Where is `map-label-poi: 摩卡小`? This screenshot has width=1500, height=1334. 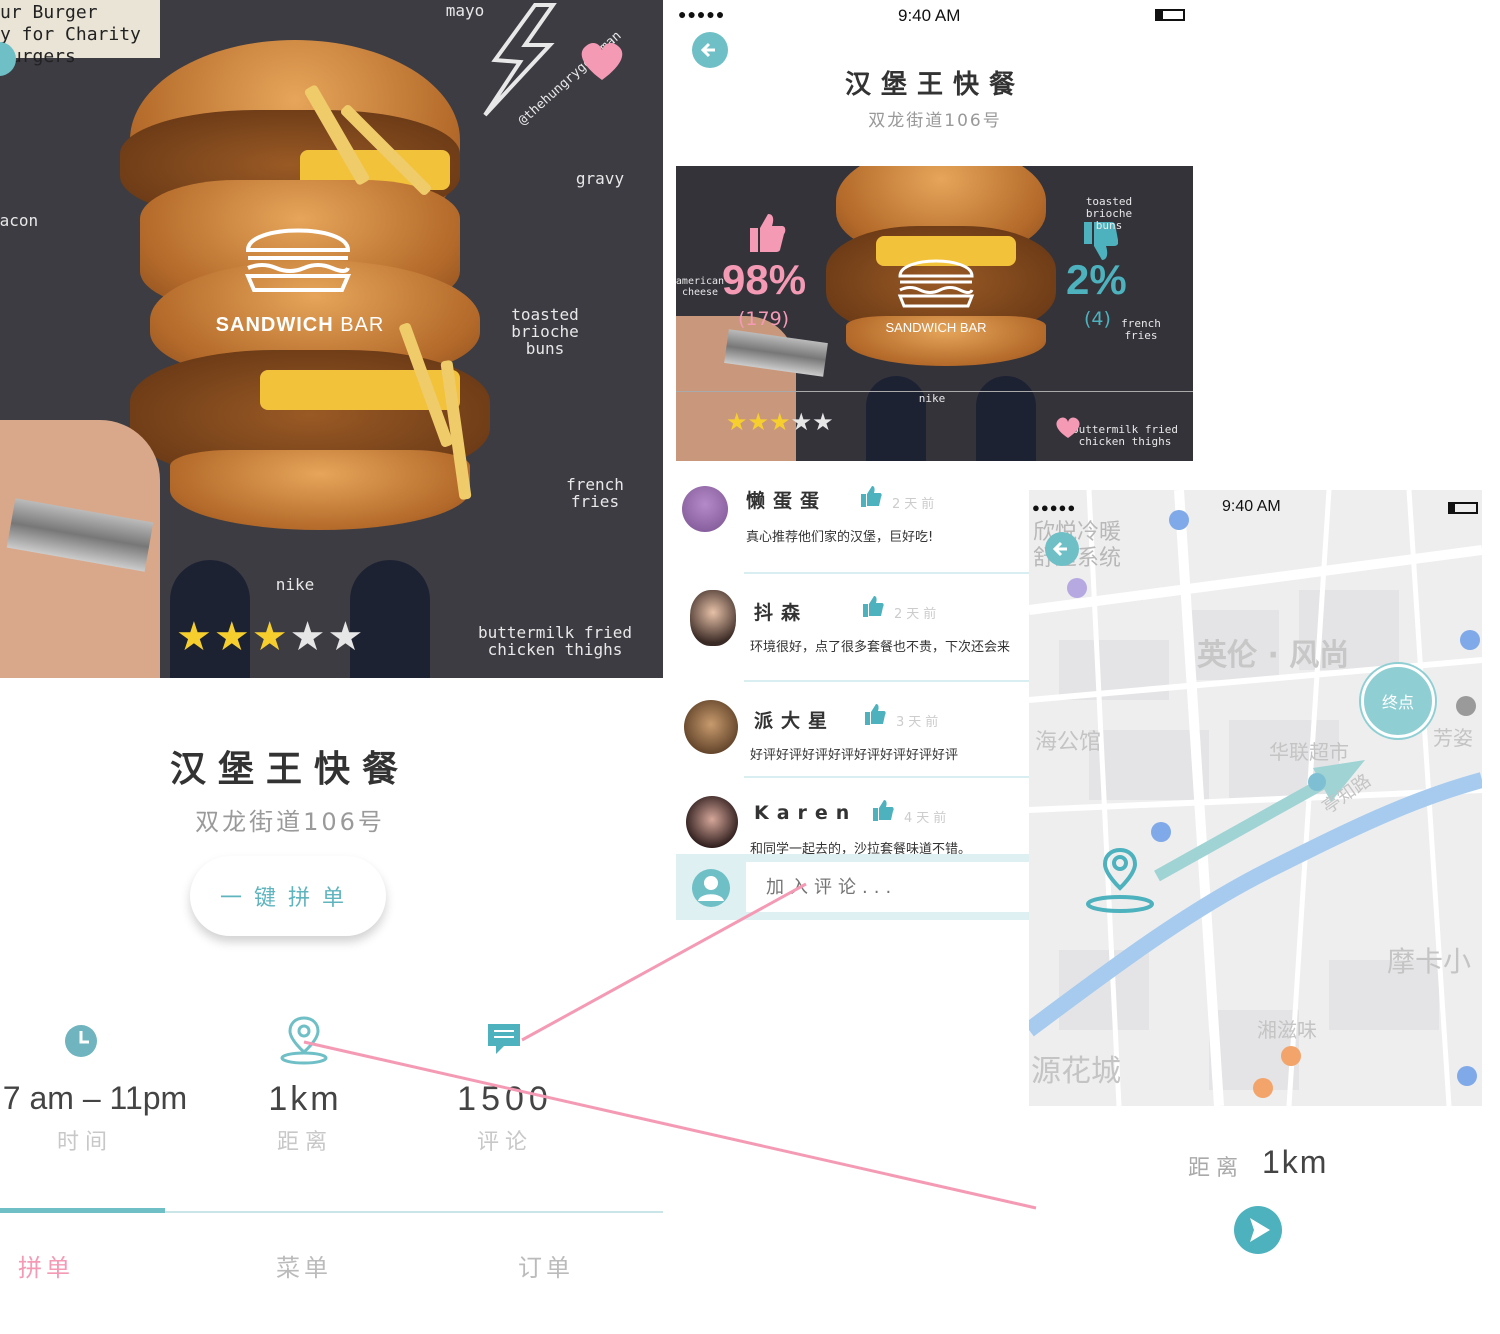 map-label-poi: 摩卡小 is located at coordinates (1429, 961).